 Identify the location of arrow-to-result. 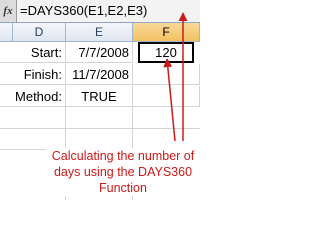
(169, 100).